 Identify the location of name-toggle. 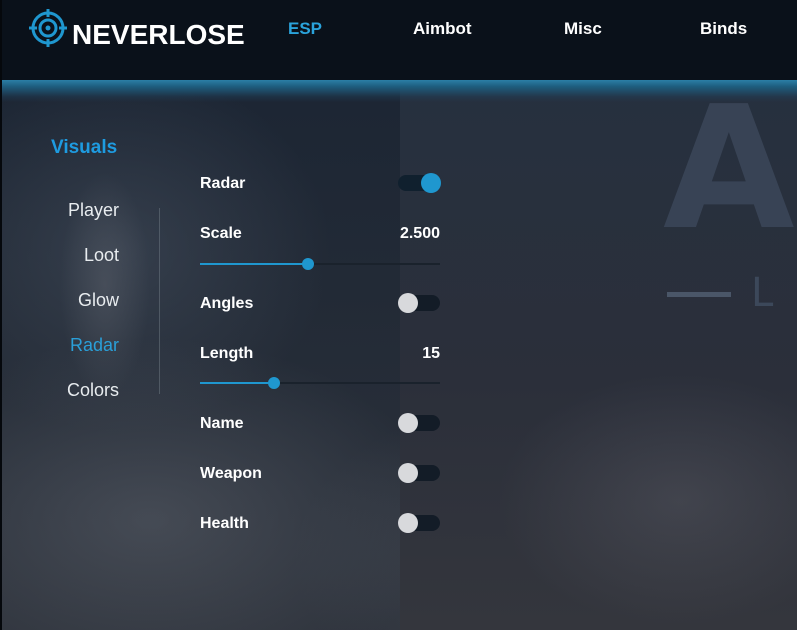
(419, 423).